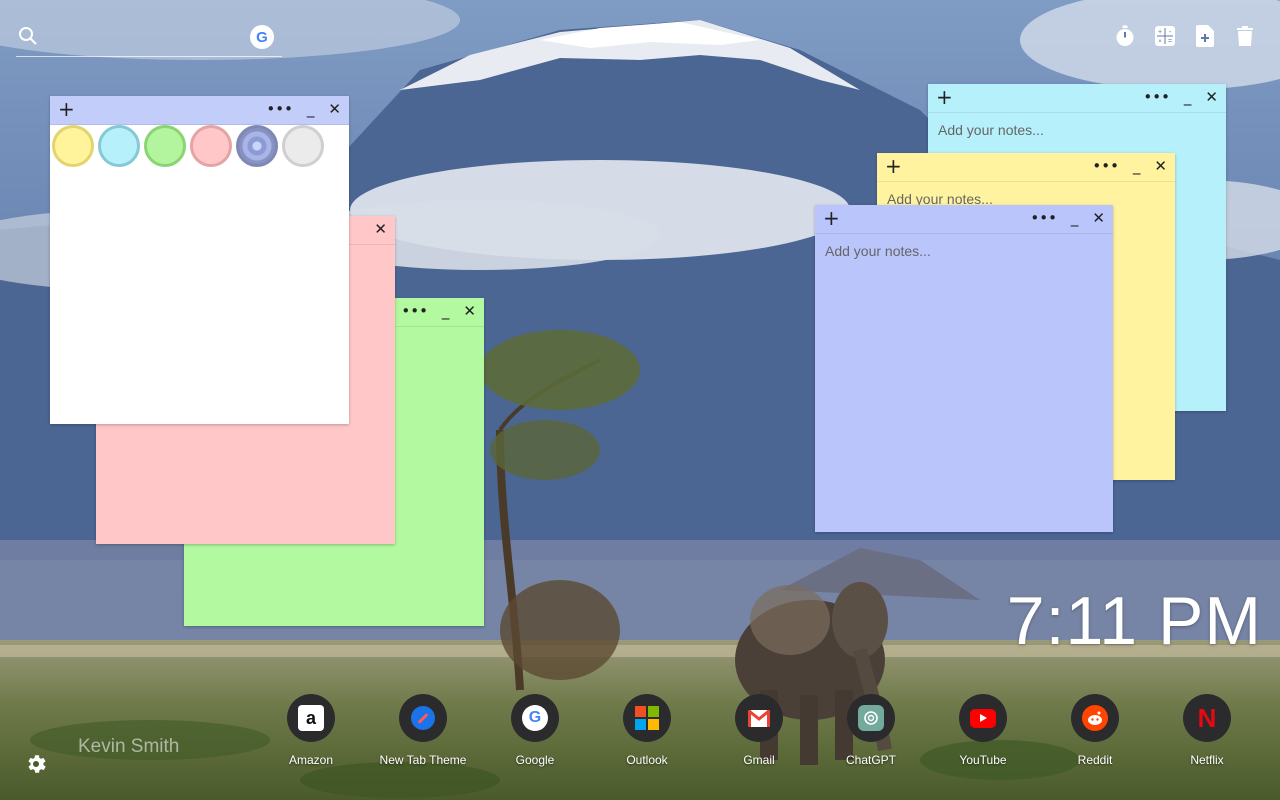 Image resolution: width=1280 pixels, height=800 pixels. Describe the element at coordinates (759, 730) in the screenshot. I see `shortcut-gmail: Gmail` at that location.